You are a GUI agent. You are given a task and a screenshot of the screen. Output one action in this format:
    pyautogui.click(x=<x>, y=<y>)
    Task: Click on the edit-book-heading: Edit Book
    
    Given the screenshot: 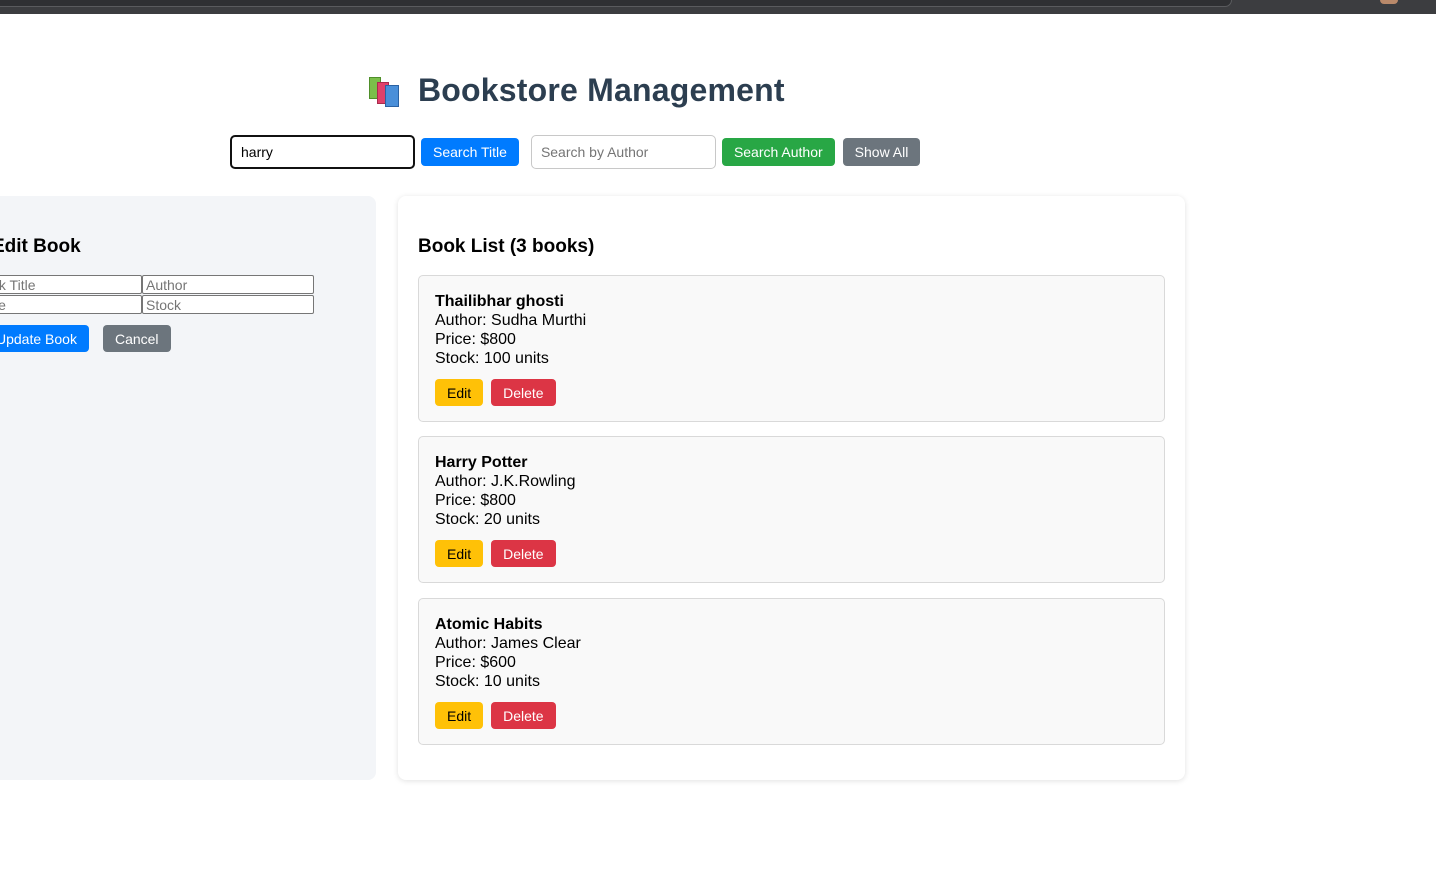 What is the action you would take?
    pyautogui.click(x=40, y=246)
    